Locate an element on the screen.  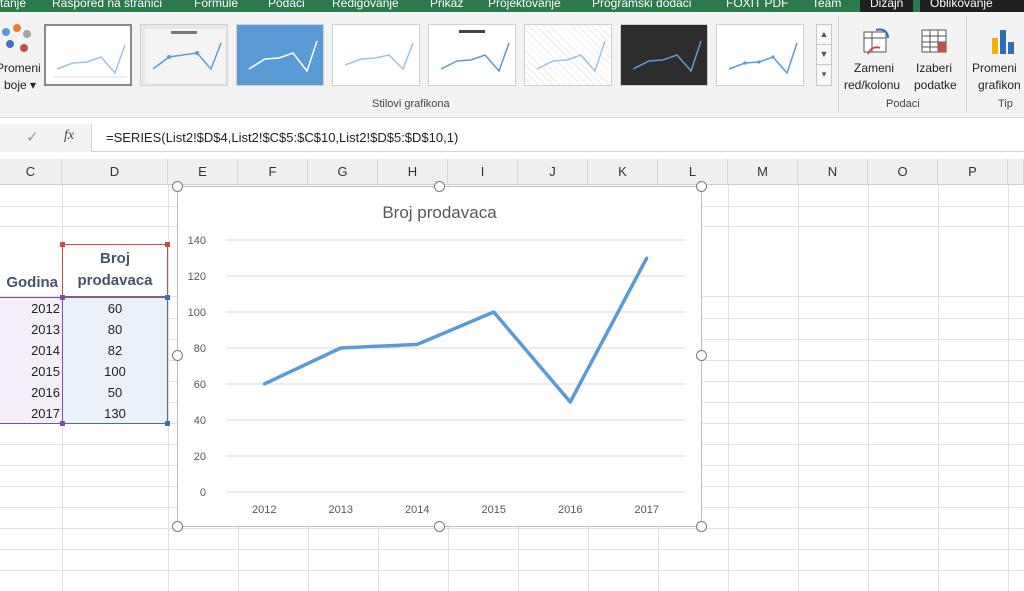
scroll-down-icon: ▼ is located at coordinates (824, 55).